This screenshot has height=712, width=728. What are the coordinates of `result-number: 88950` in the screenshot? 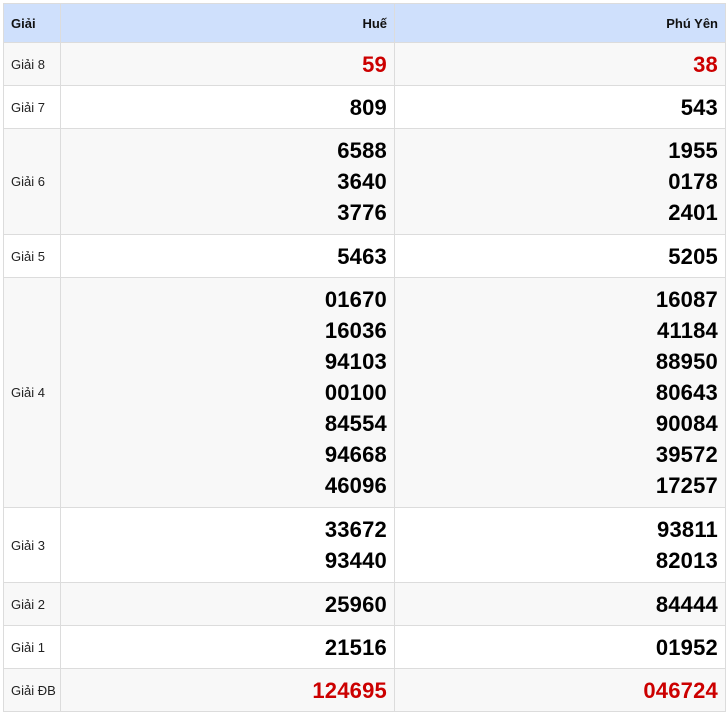 It's located at (686, 361).